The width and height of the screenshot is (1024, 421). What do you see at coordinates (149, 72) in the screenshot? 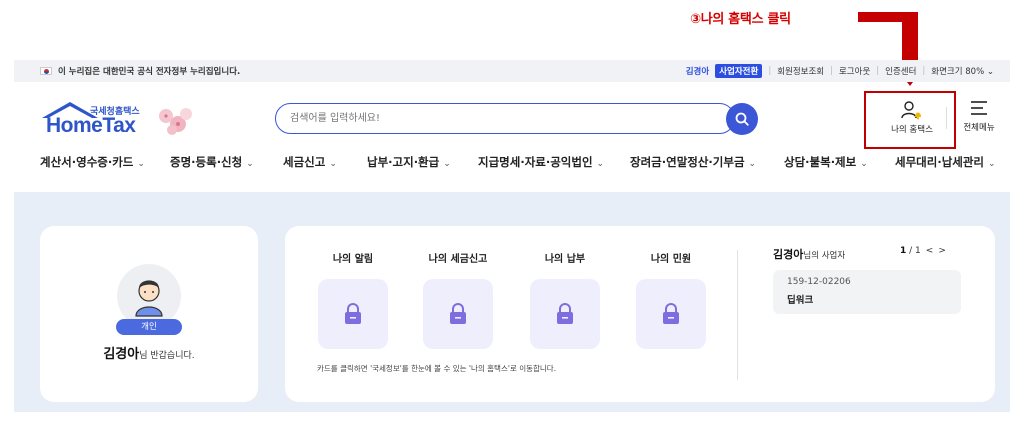
I see `gov-banner-text: 이 누리집은 대한민국 공식 전자정부 누리집입니다.` at bounding box center [149, 72].